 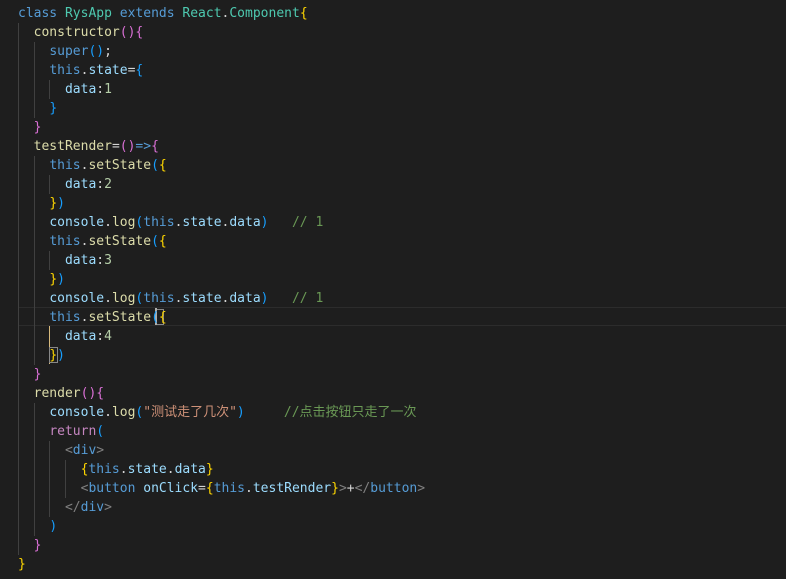 What do you see at coordinates (393, 469) in the screenshot?
I see `code-line: {this.state.data}` at bounding box center [393, 469].